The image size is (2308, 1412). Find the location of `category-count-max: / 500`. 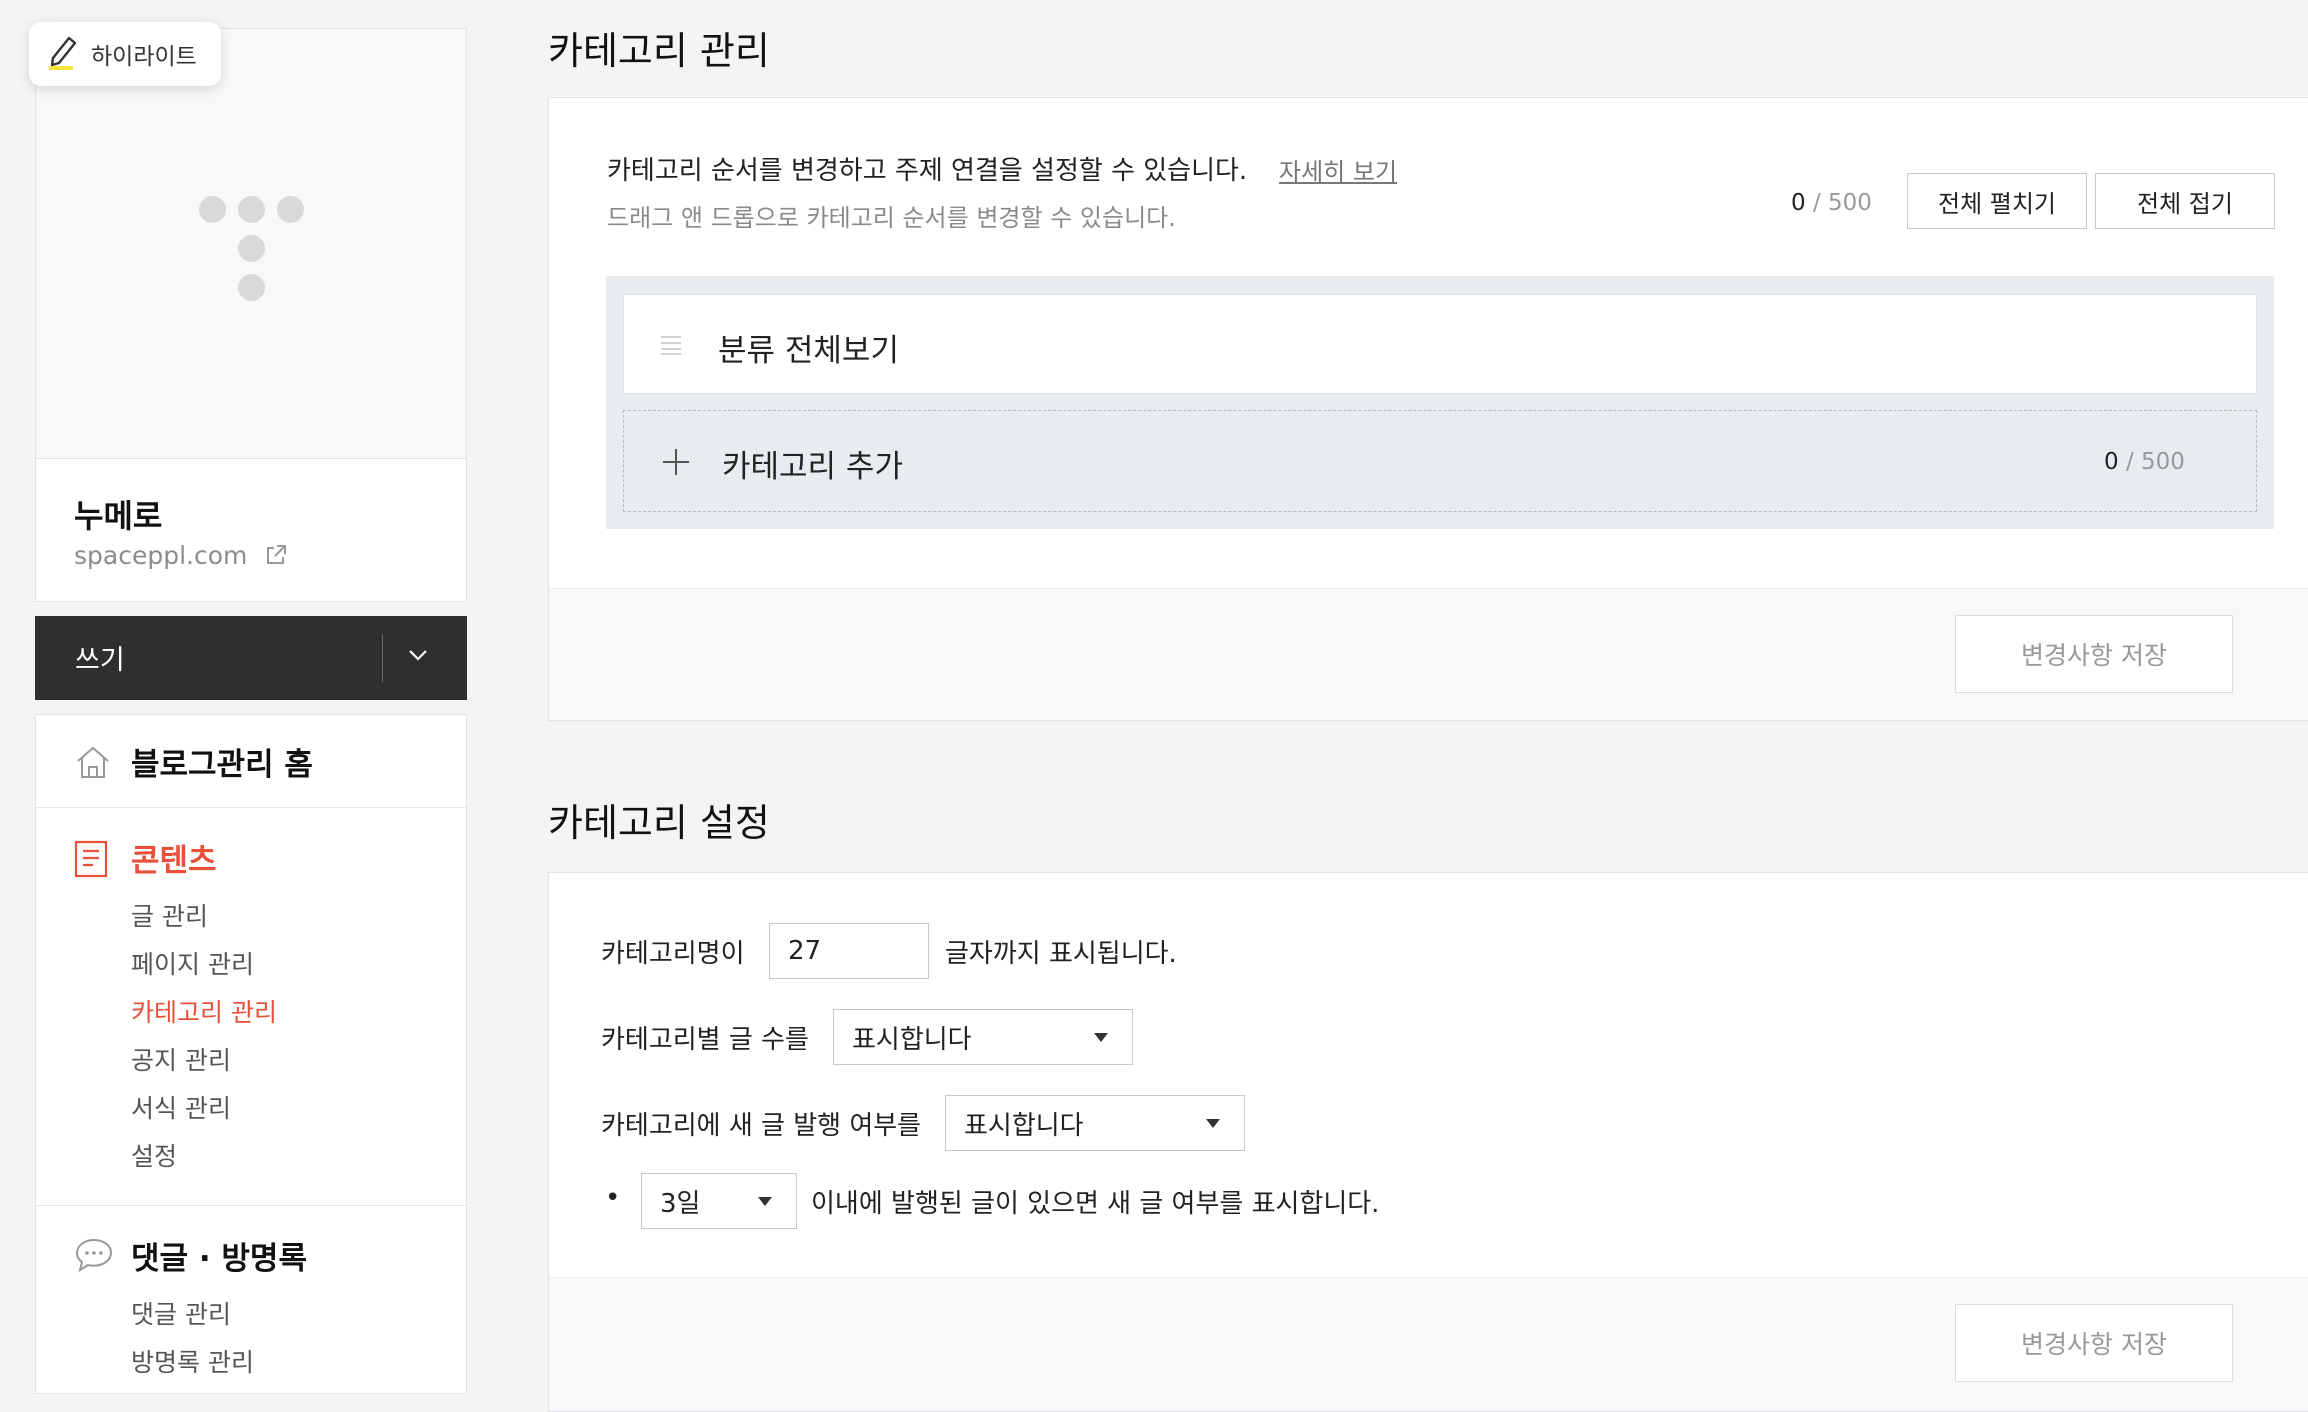

category-count-max: / 500 is located at coordinates (1842, 203).